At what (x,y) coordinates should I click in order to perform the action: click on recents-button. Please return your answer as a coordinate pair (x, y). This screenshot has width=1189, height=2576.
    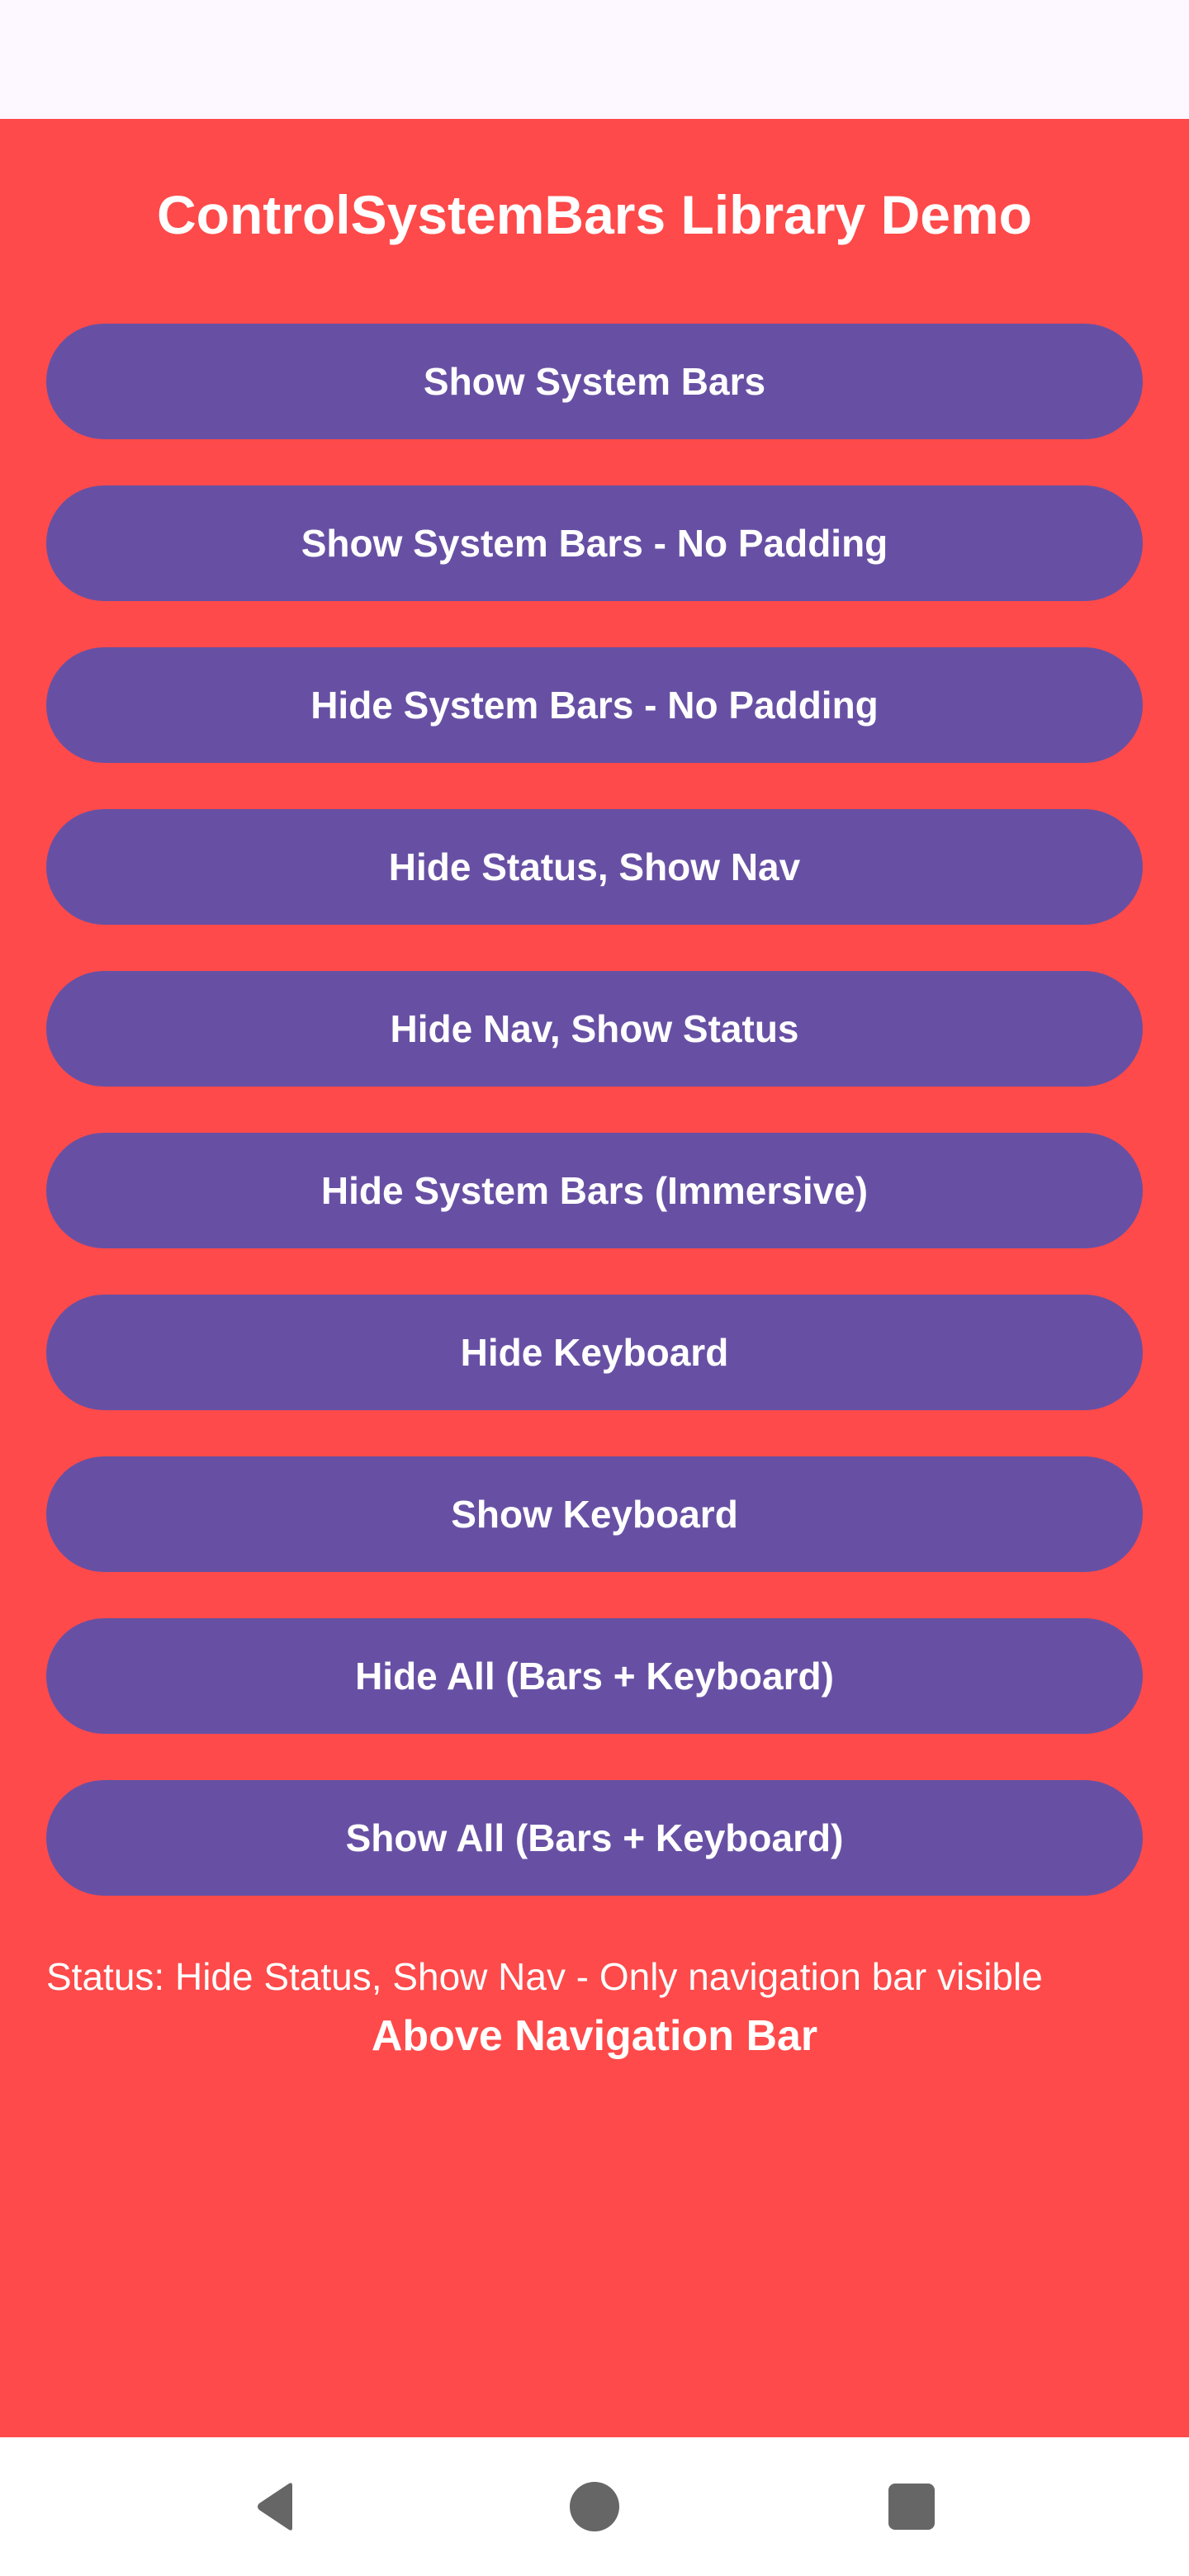
    Looking at the image, I should click on (912, 2506).